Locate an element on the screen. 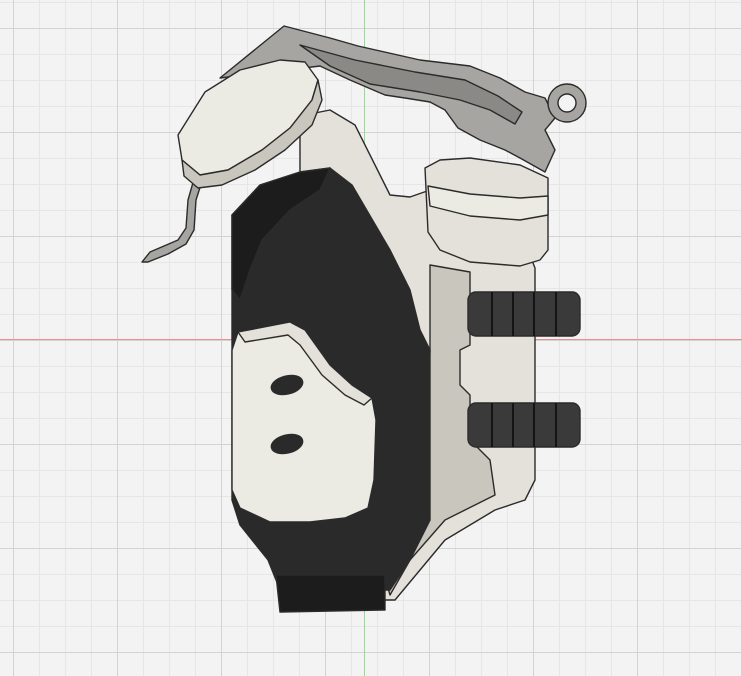  pull-ring-hole is located at coordinates (567, 103).